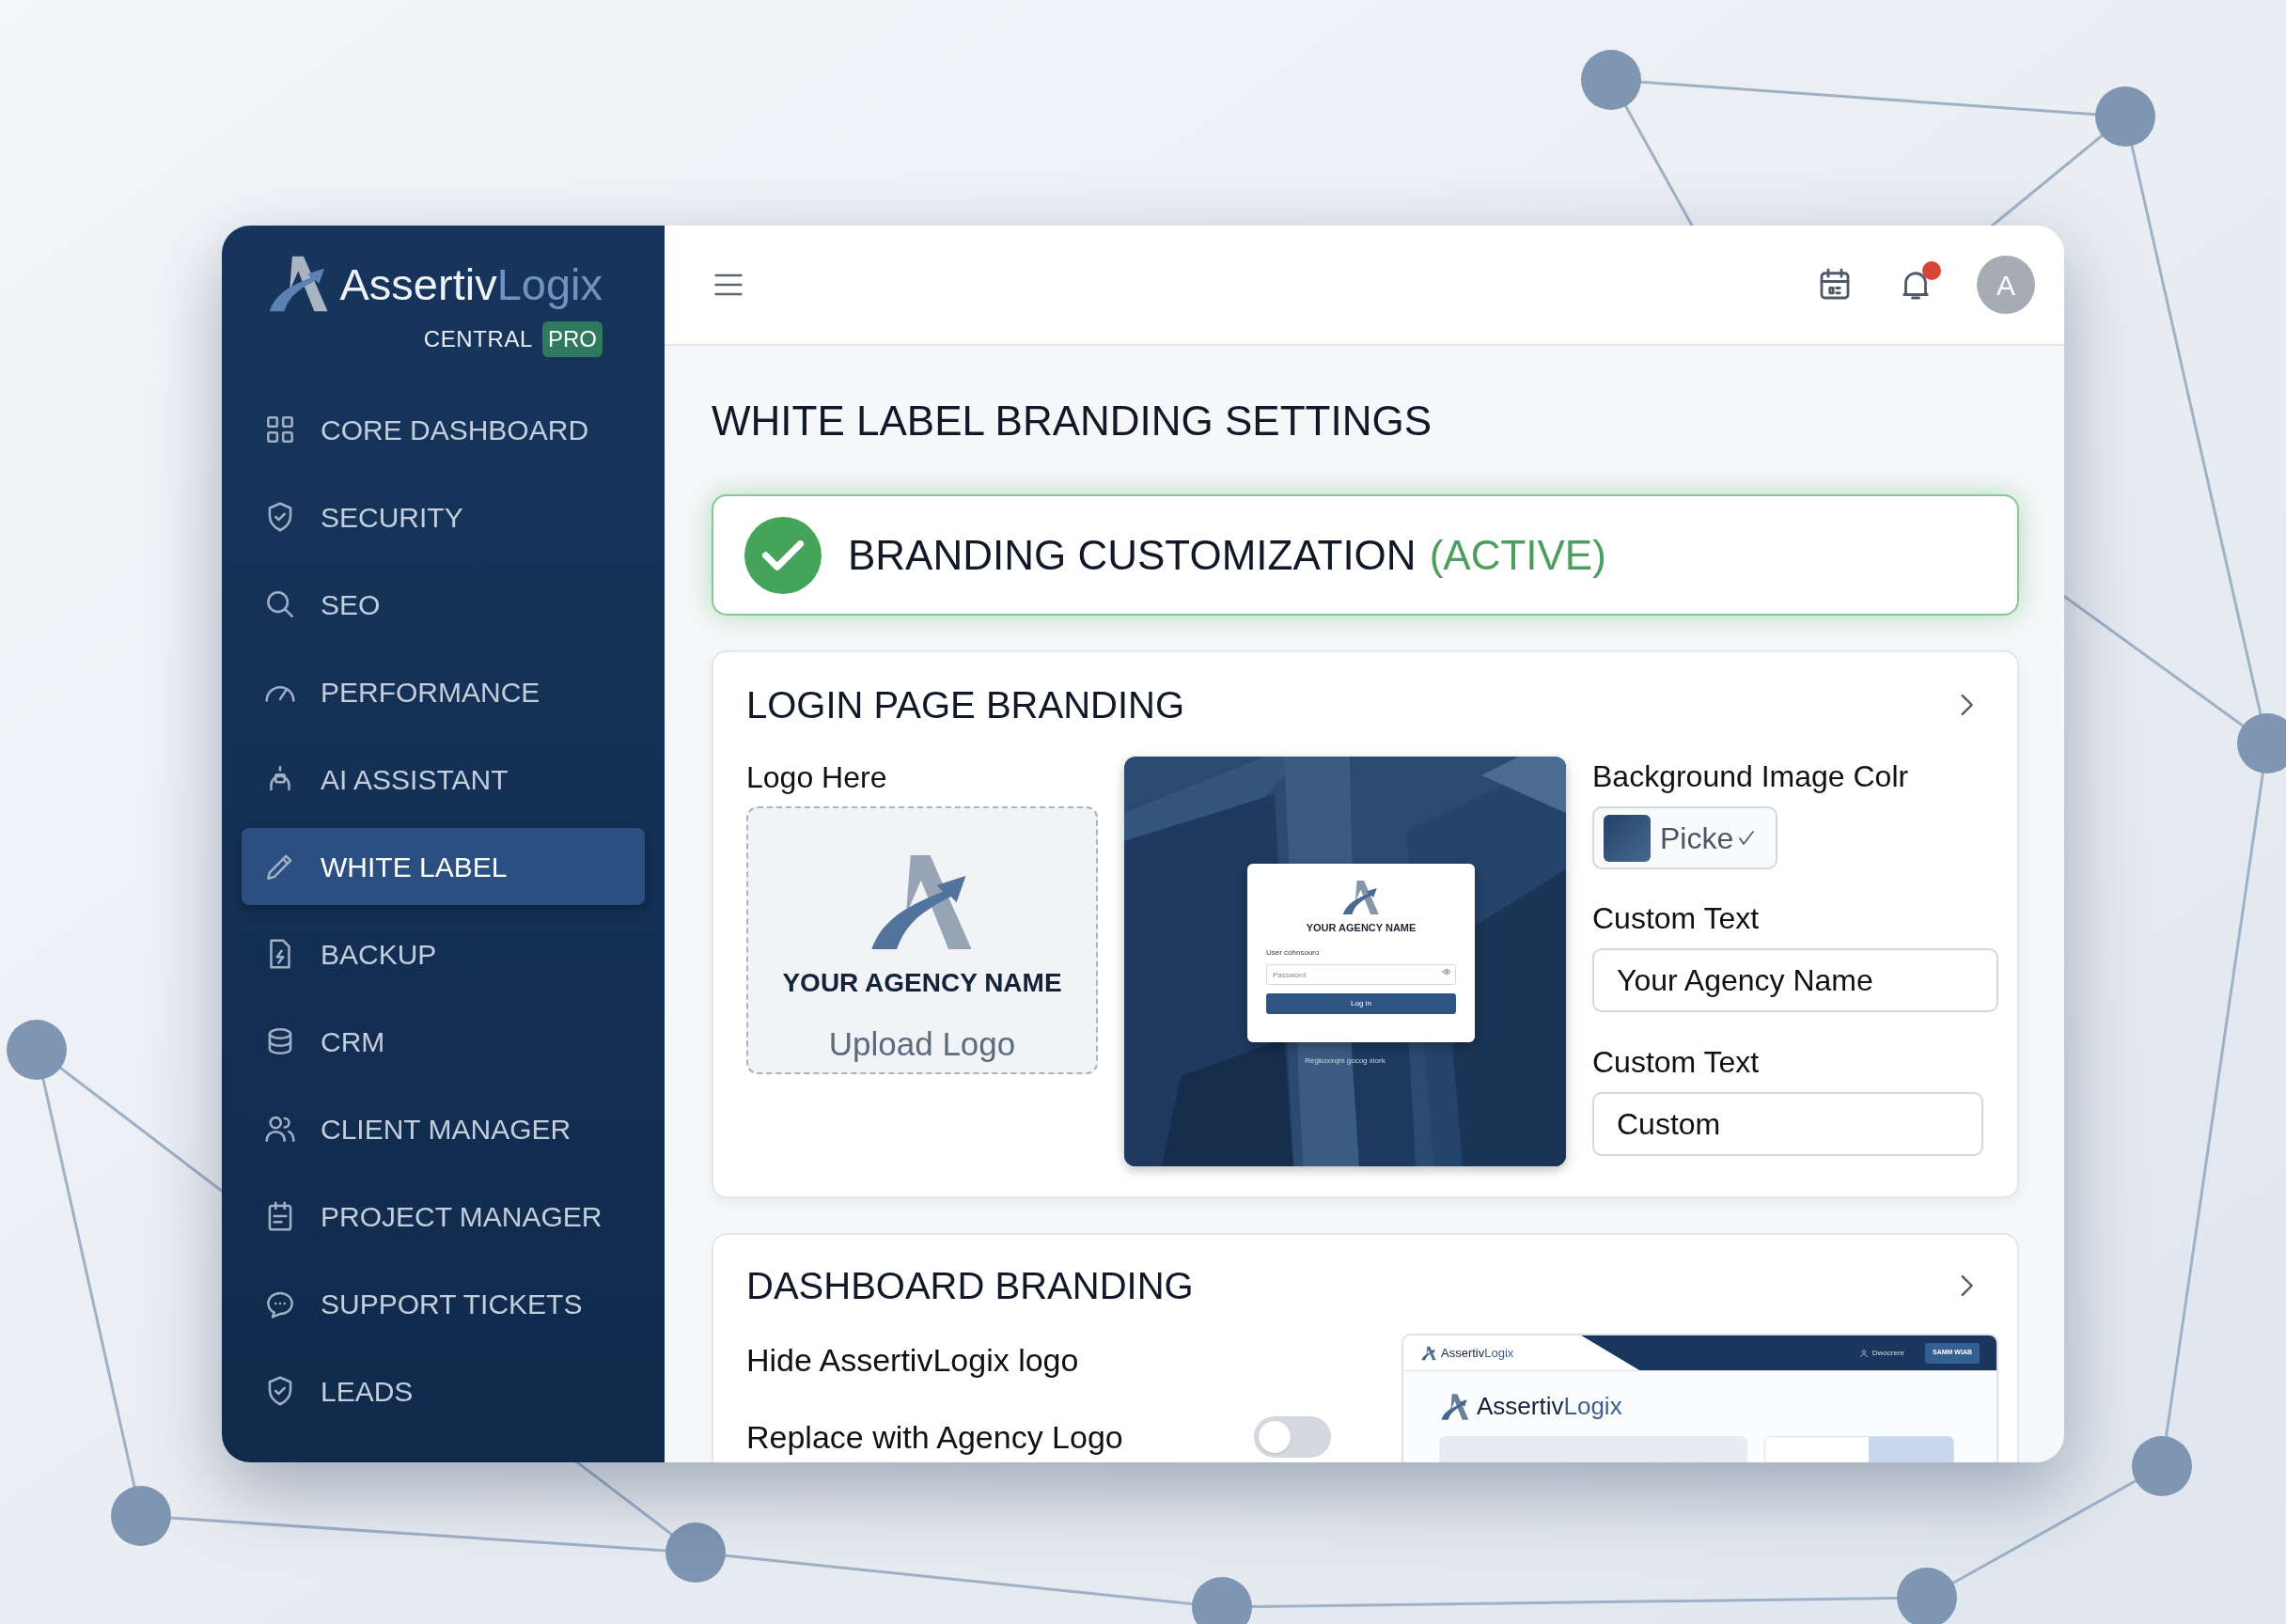  What do you see at coordinates (922, 940) in the screenshot?
I see `logo-upload-area: YOUR AGENCY NAME Upload Logo` at bounding box center [922, 940].